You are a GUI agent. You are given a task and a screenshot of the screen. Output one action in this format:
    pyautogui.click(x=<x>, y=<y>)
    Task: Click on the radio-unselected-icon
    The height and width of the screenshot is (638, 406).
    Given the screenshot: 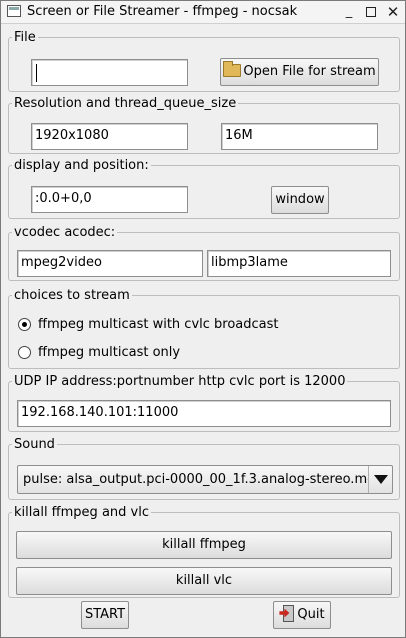 What is the action you would take?
    pyautogui.click(x=24, y=352)
    